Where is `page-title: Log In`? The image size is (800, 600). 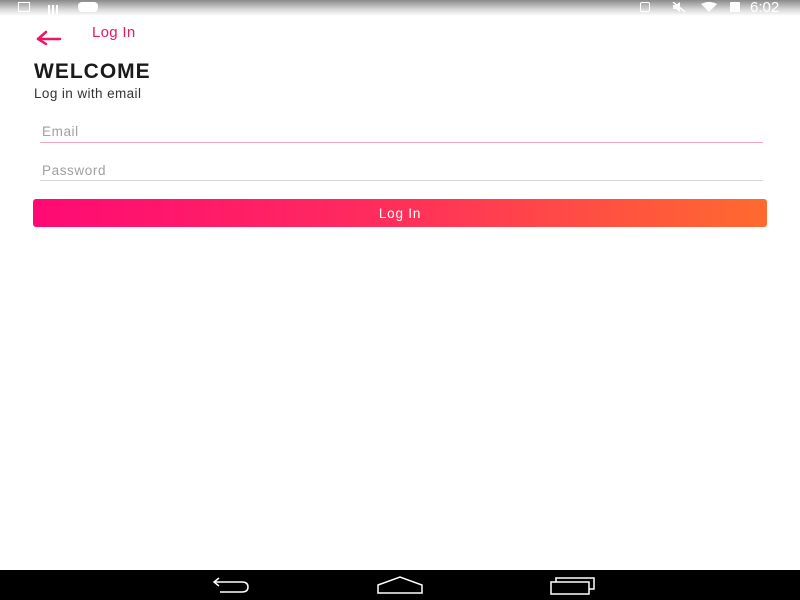 page-title: Log In is located at coordinates (114, 32).